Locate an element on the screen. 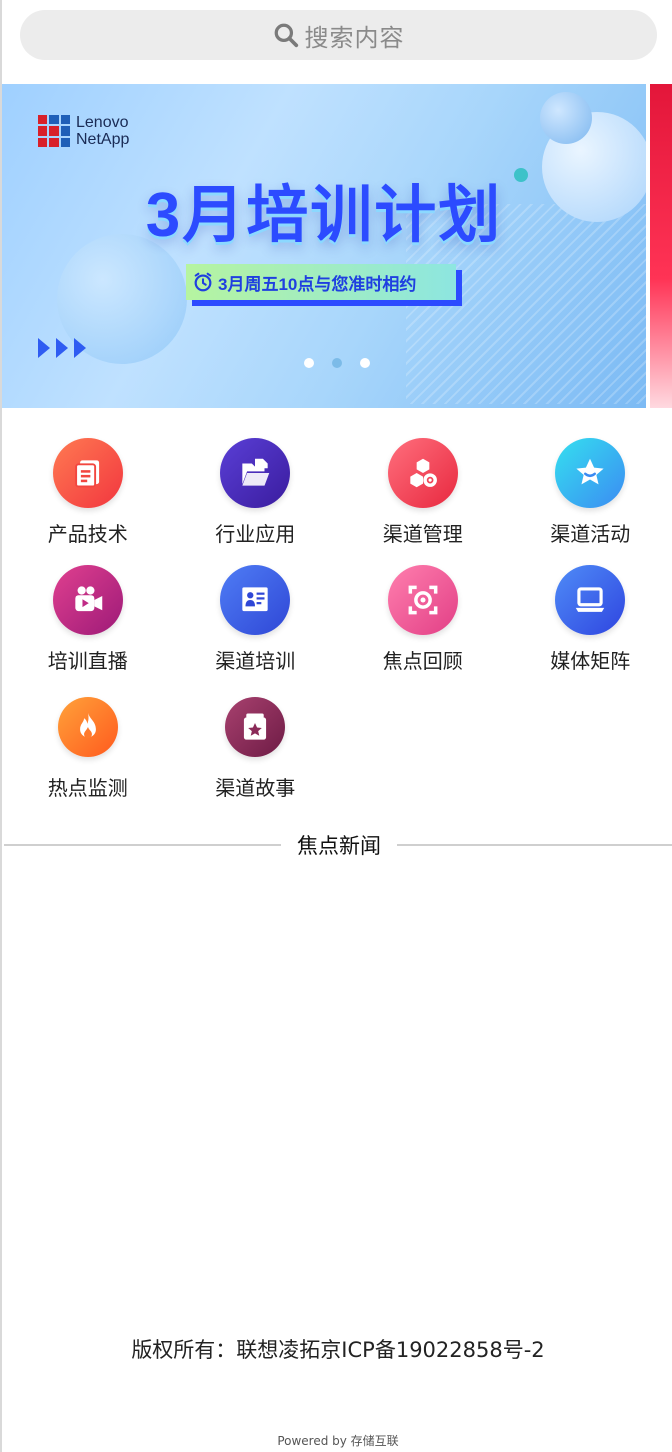  menu-item-label: 媒体矩阵 is located at coordinates (590, 661).